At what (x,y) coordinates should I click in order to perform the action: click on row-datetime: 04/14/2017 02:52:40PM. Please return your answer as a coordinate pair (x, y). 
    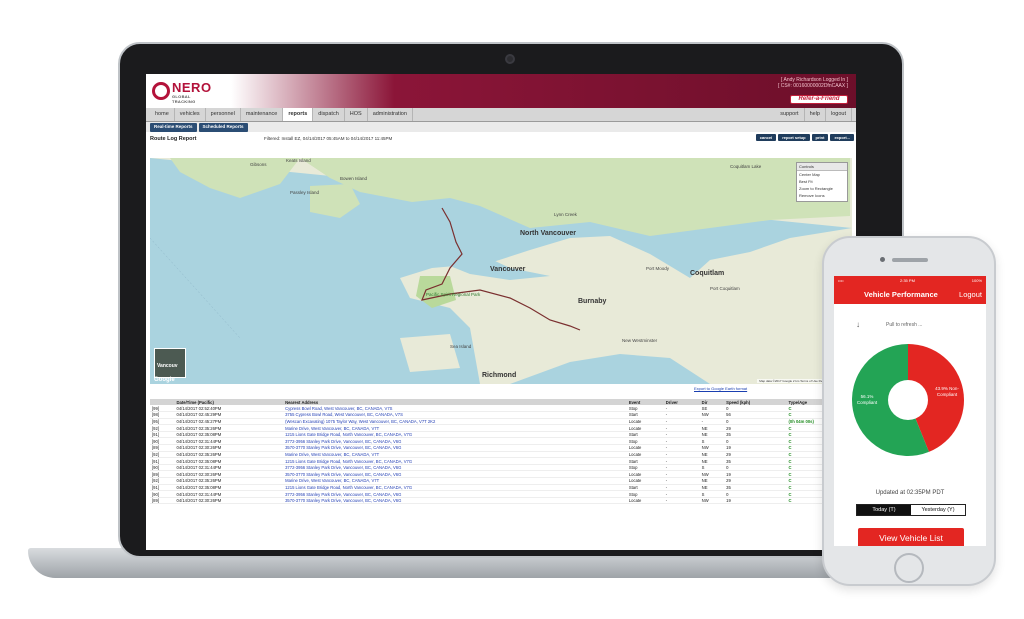
    Looking at the image, I should click on (229, 409).